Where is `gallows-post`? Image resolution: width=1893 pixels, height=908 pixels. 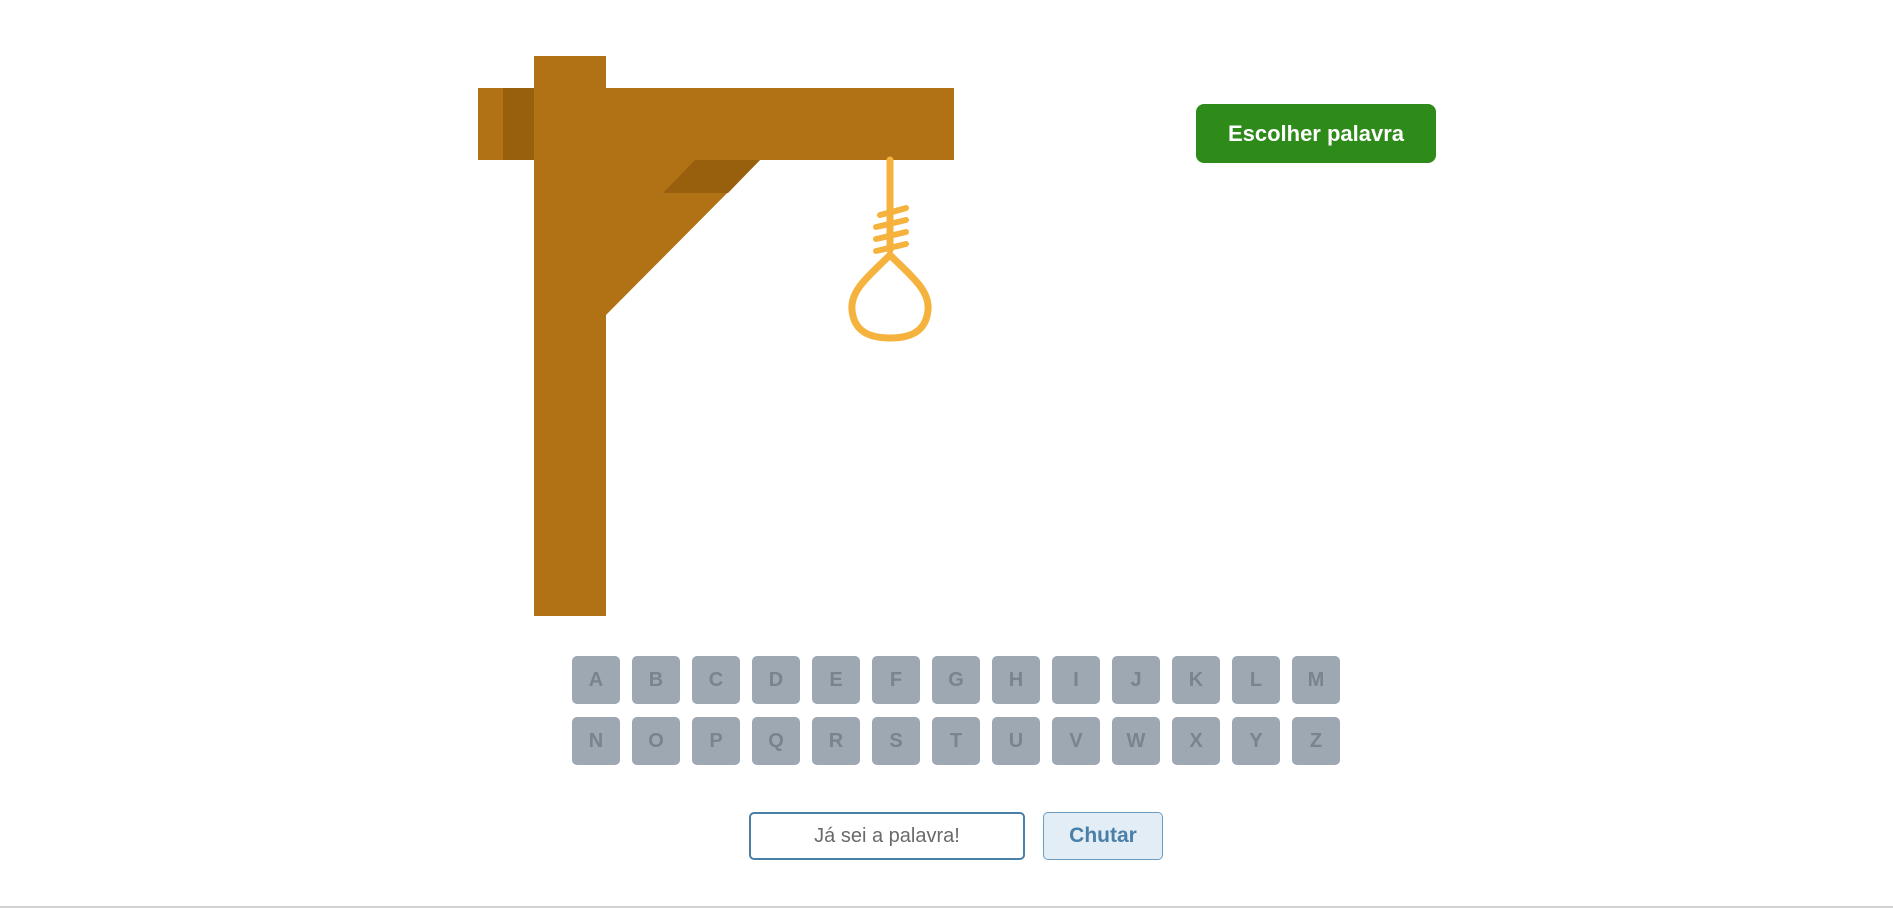
gallows-post is located at coordinates (570, 336).